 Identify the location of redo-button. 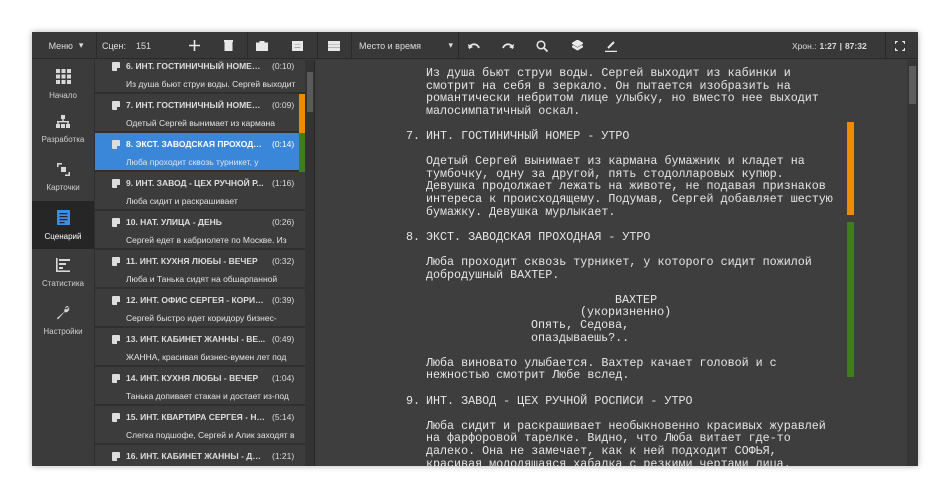
(508, 45).